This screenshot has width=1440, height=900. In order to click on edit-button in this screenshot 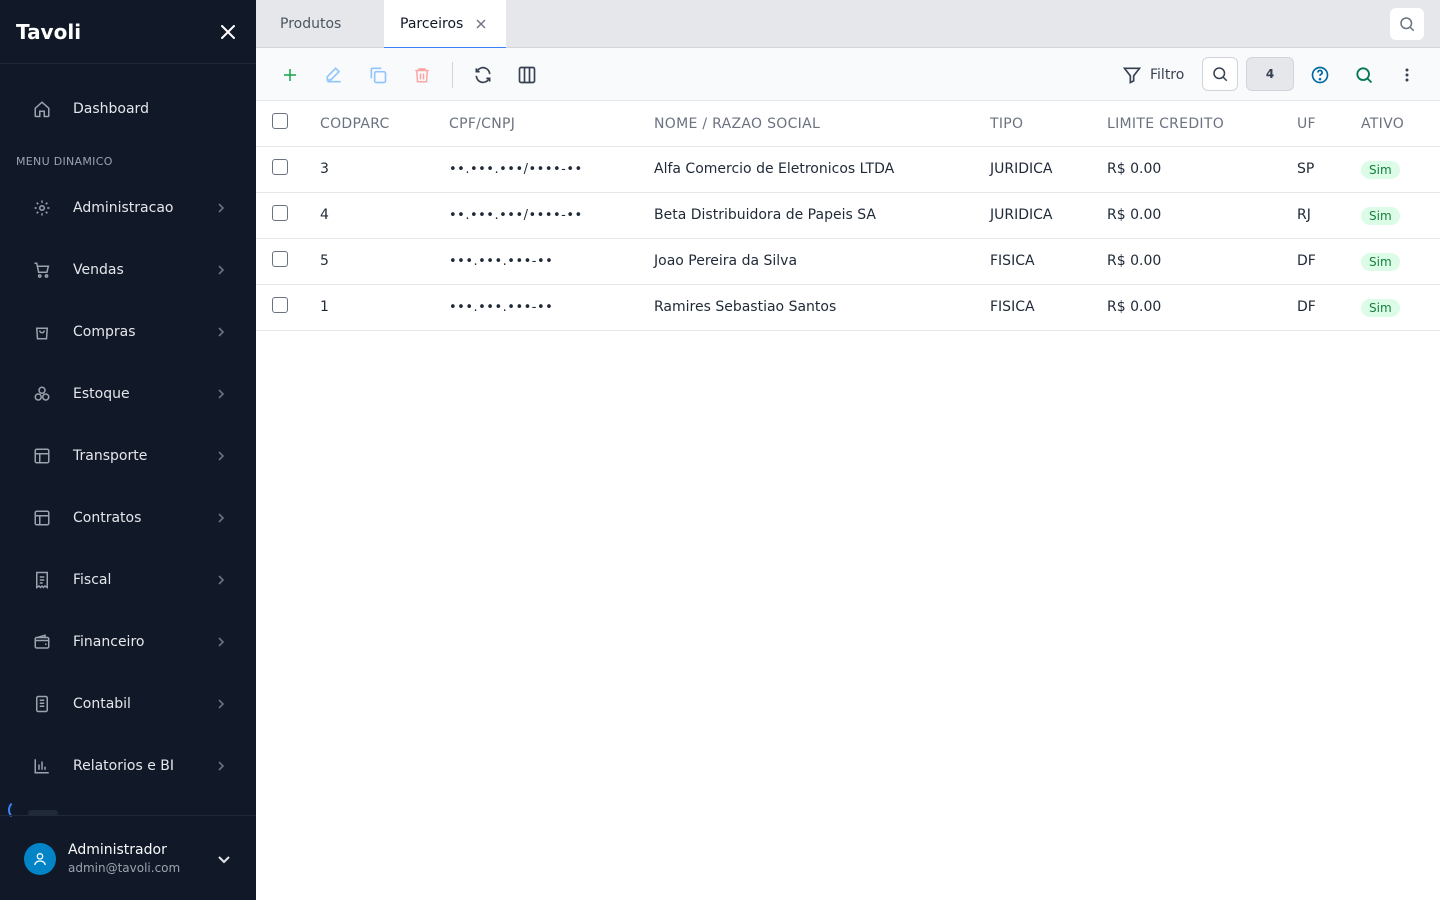, I will do `click(334, 75)`.